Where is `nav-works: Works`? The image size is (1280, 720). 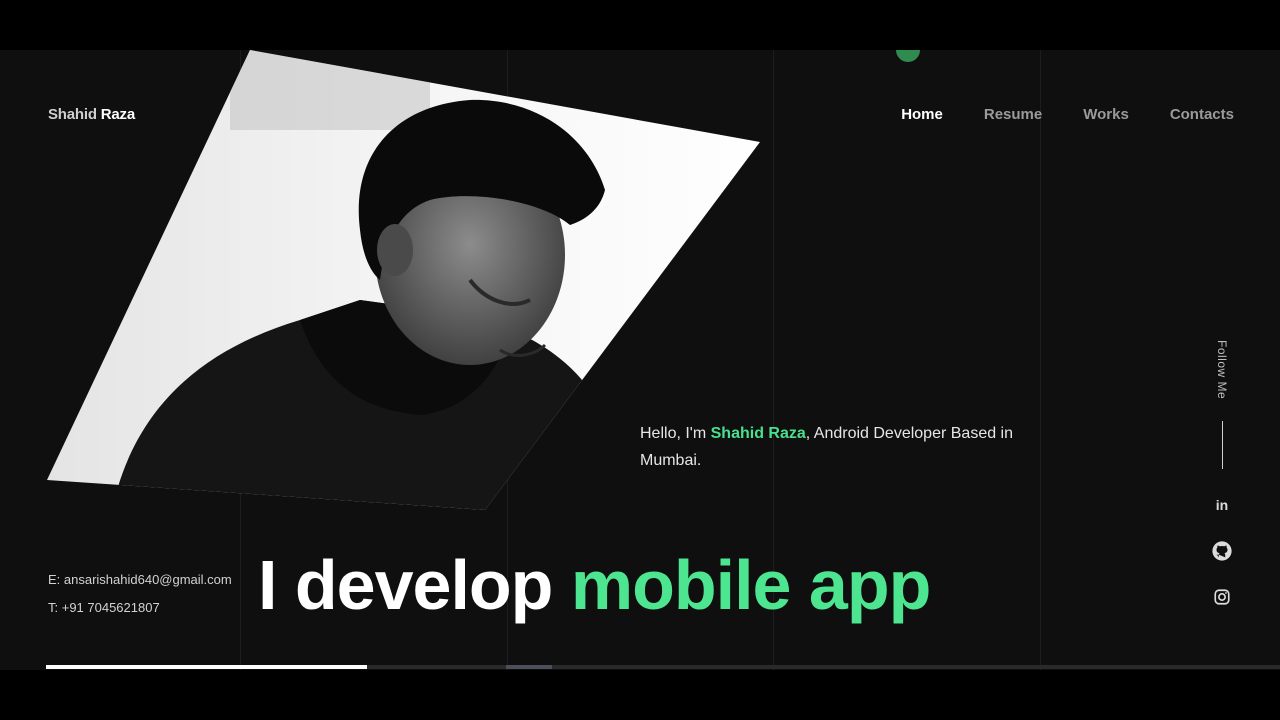
nav-works: Works is located at coordinates (1106, 114).